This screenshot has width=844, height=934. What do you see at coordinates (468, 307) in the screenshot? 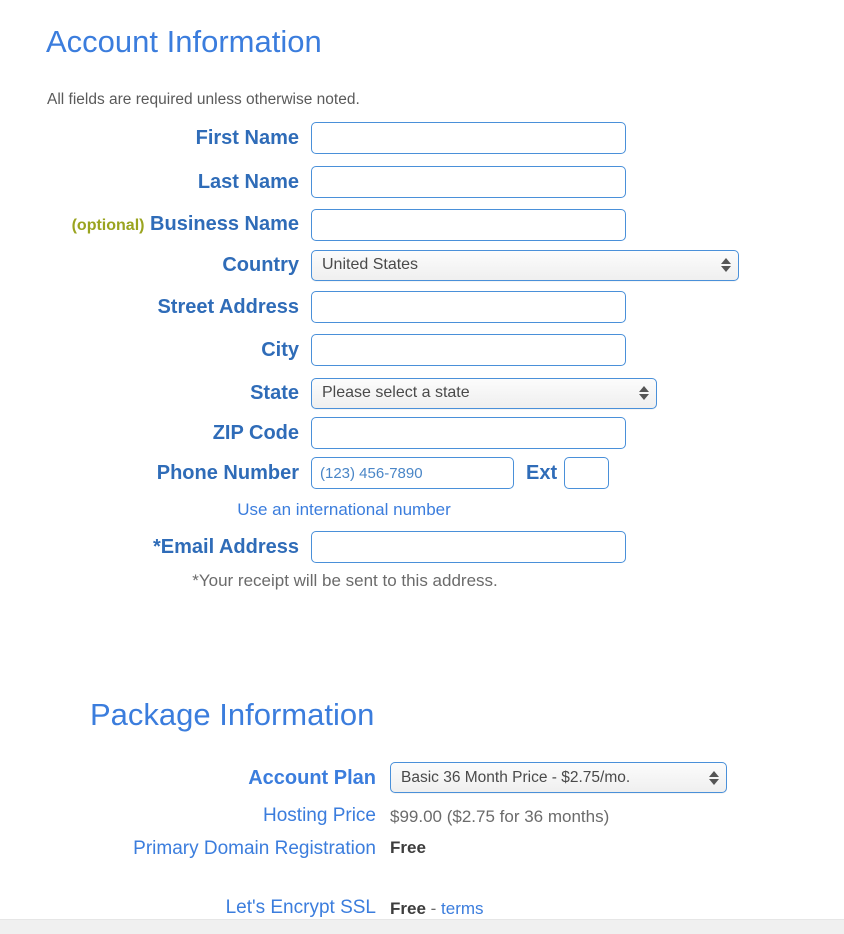
I see `street-address-input` at bounding box center [468, 307].